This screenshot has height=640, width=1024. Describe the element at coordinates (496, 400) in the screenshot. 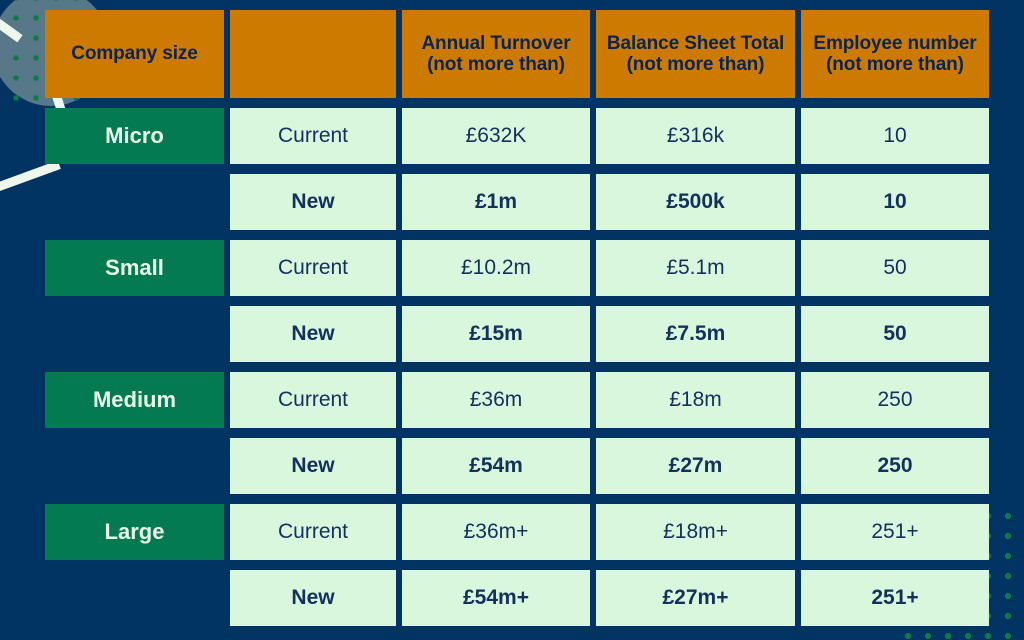

I see `turnover-cell-row-5: £36m` at that location.